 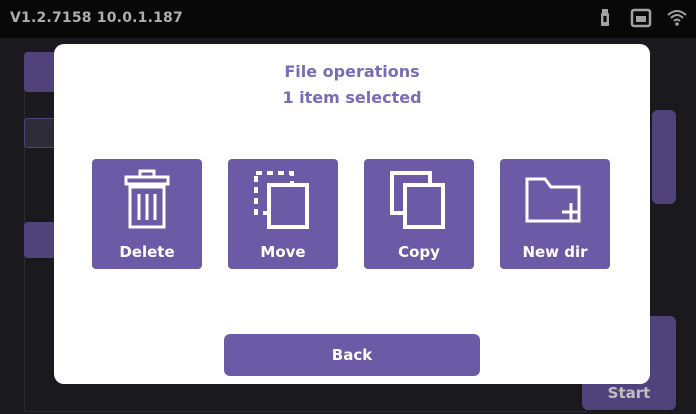 I want to click on back-button: Back, so click(x=352, y=355).